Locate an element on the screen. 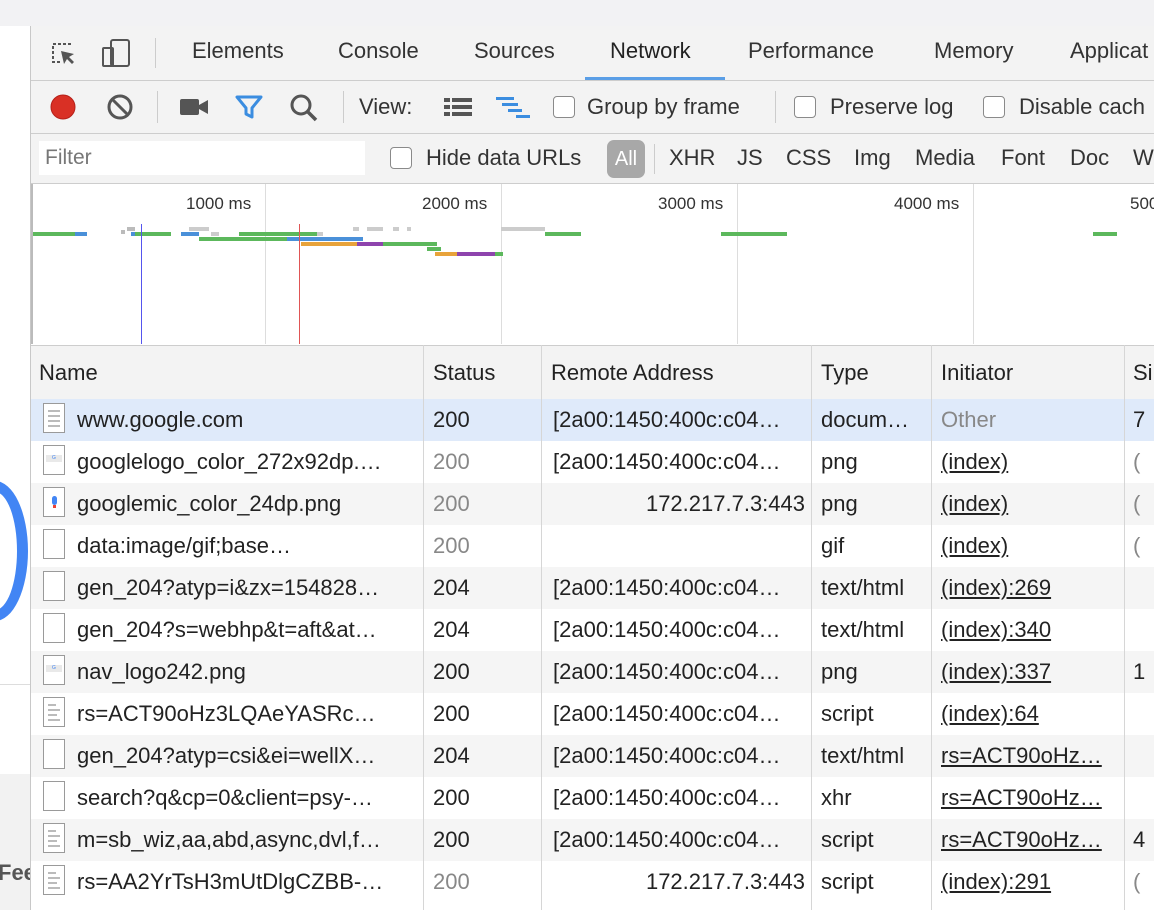 This screenshot has height=910, width=1154. filter-type-font: Font is located at coordinates (1023, 158).